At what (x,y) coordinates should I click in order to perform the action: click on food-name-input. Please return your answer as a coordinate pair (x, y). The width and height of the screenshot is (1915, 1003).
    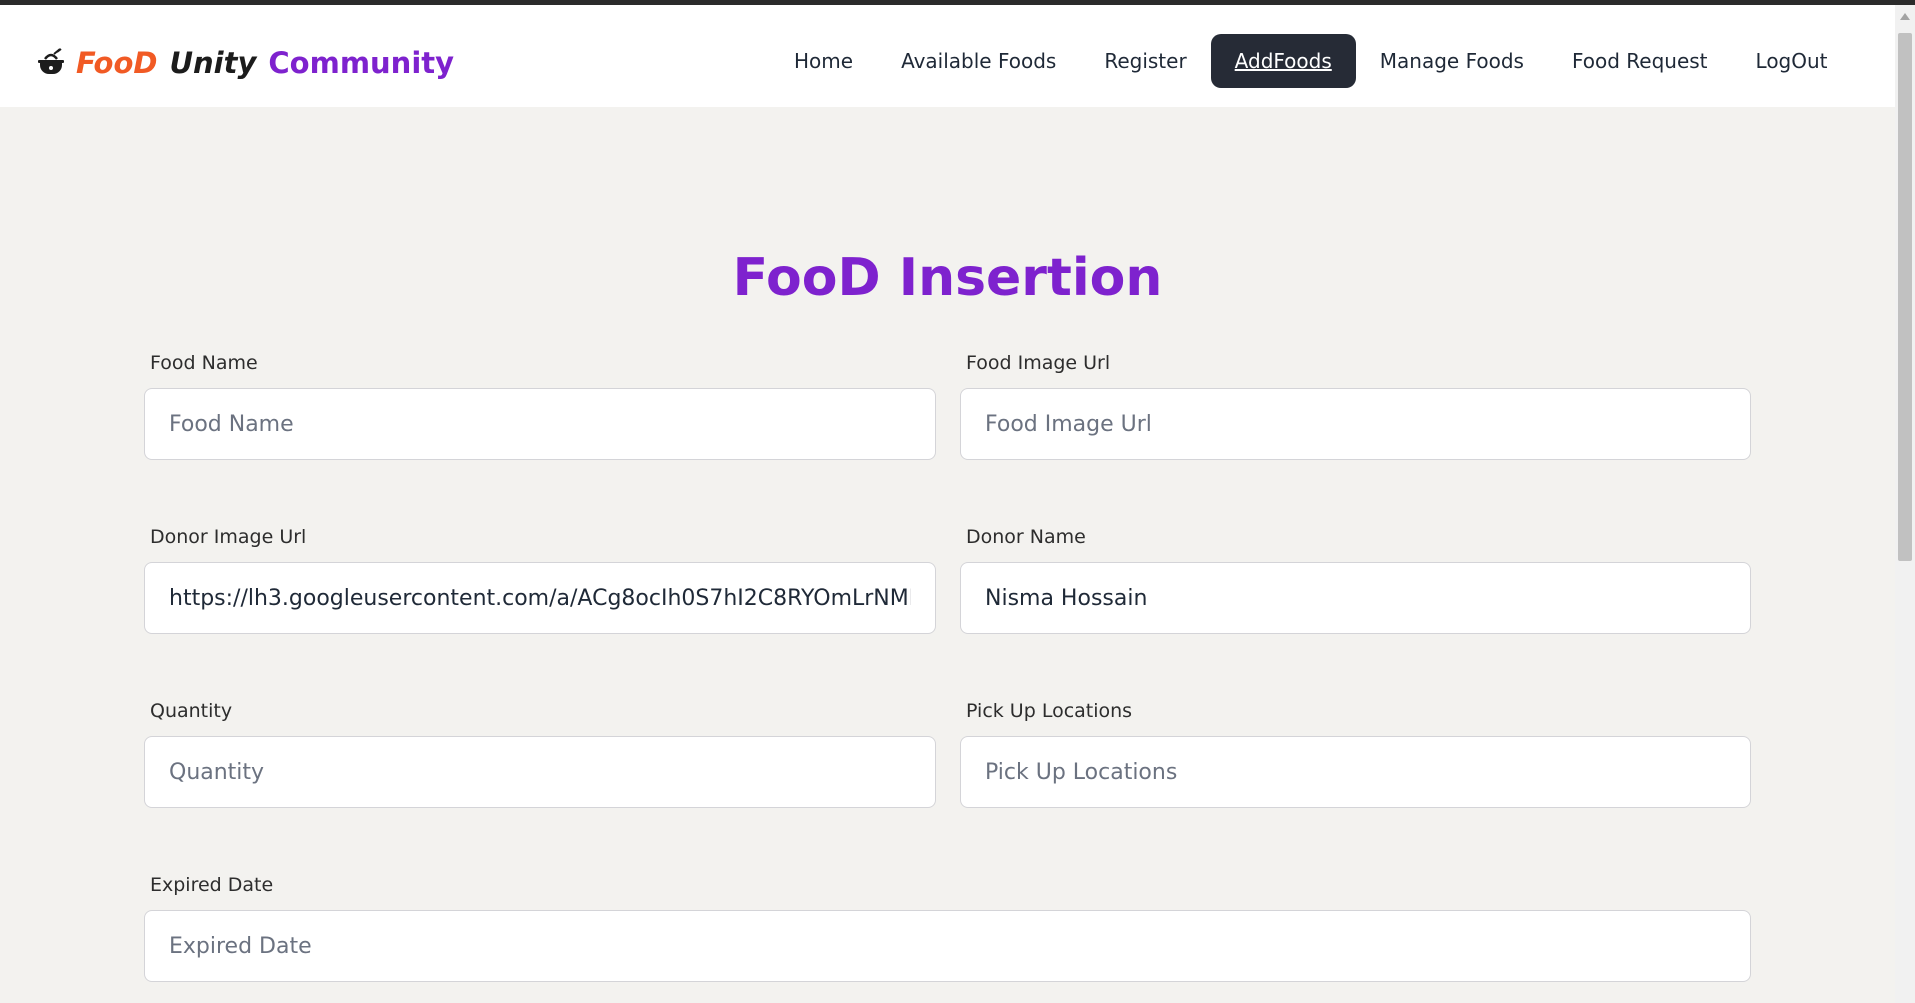
    Looking at the image, I should click on (540, 424).